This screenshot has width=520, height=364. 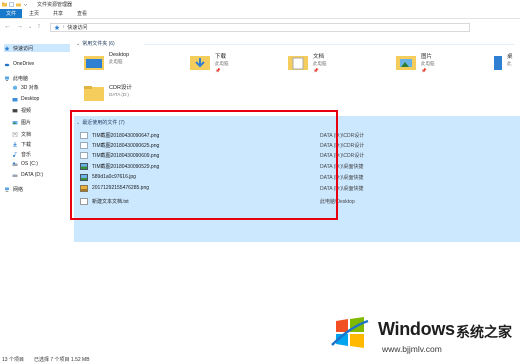 I want to click on sidebar-item-label: 下载, so click(x=26, y=144).